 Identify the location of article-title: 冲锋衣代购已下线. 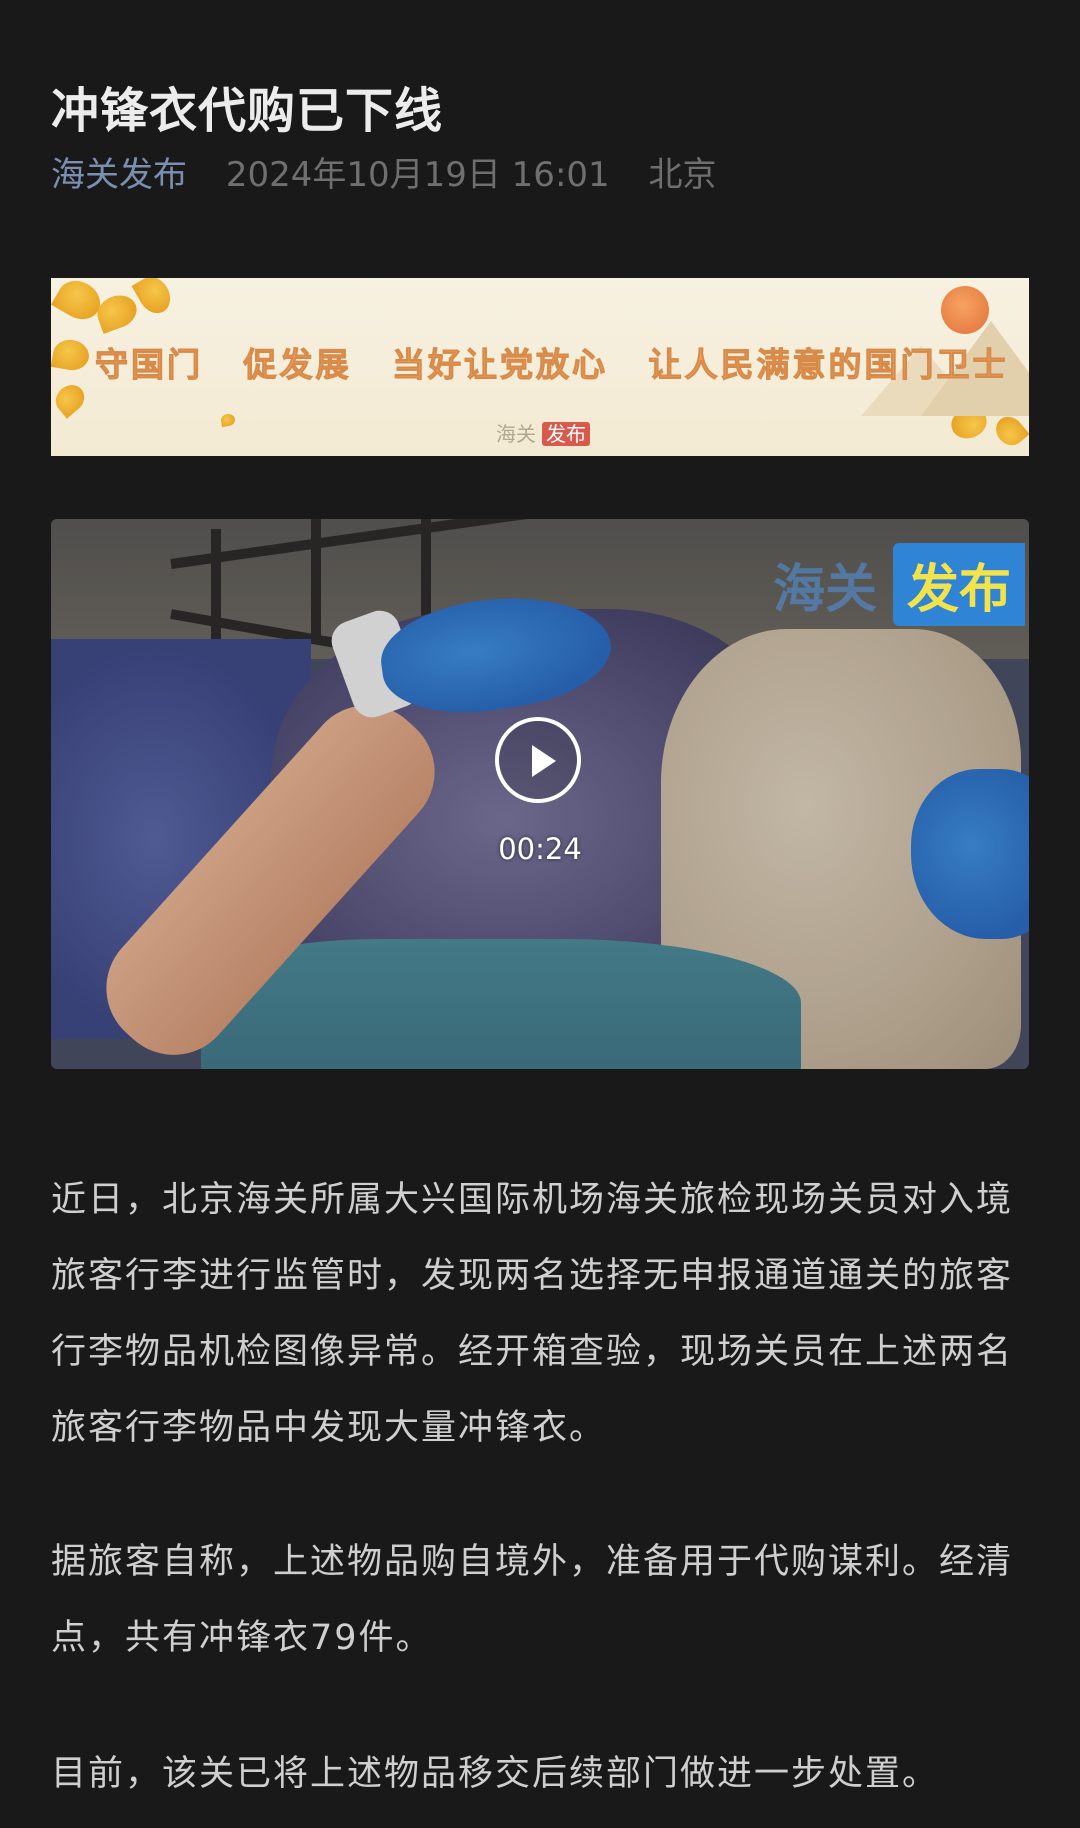
(247, 111).